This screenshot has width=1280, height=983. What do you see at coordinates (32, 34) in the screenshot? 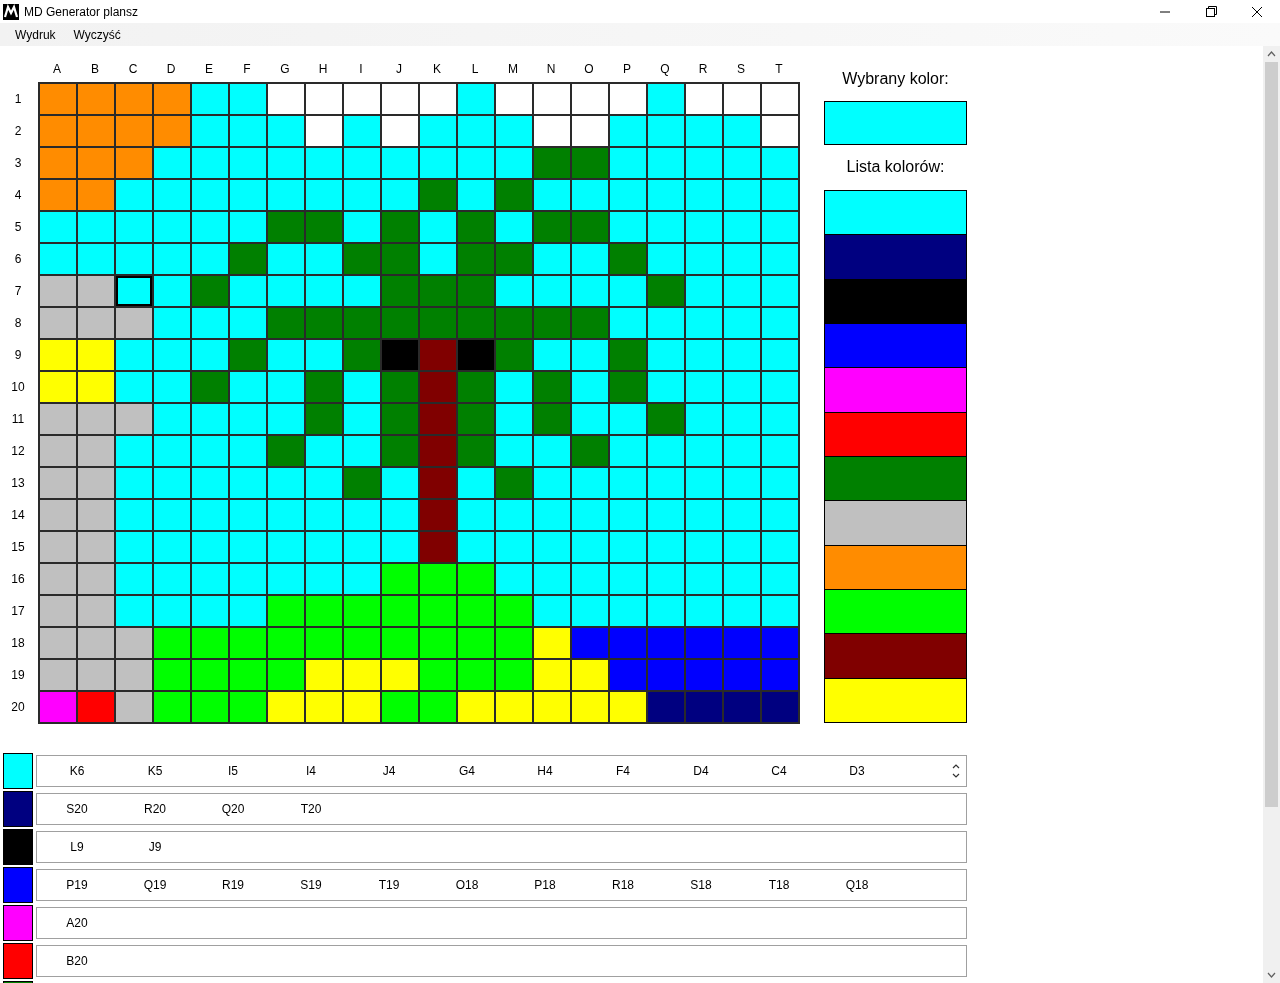
I see `menu-item: Wydruk` at bounding box center [32, 34].